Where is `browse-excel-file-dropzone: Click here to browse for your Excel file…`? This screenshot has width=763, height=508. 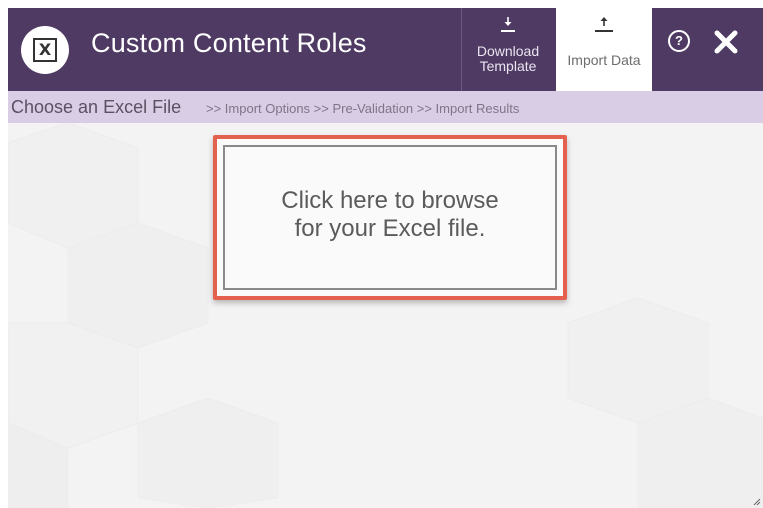 browse-excel-file-dropzone: Click here to browse for your Excel file… is located at coordinates (390, 217).